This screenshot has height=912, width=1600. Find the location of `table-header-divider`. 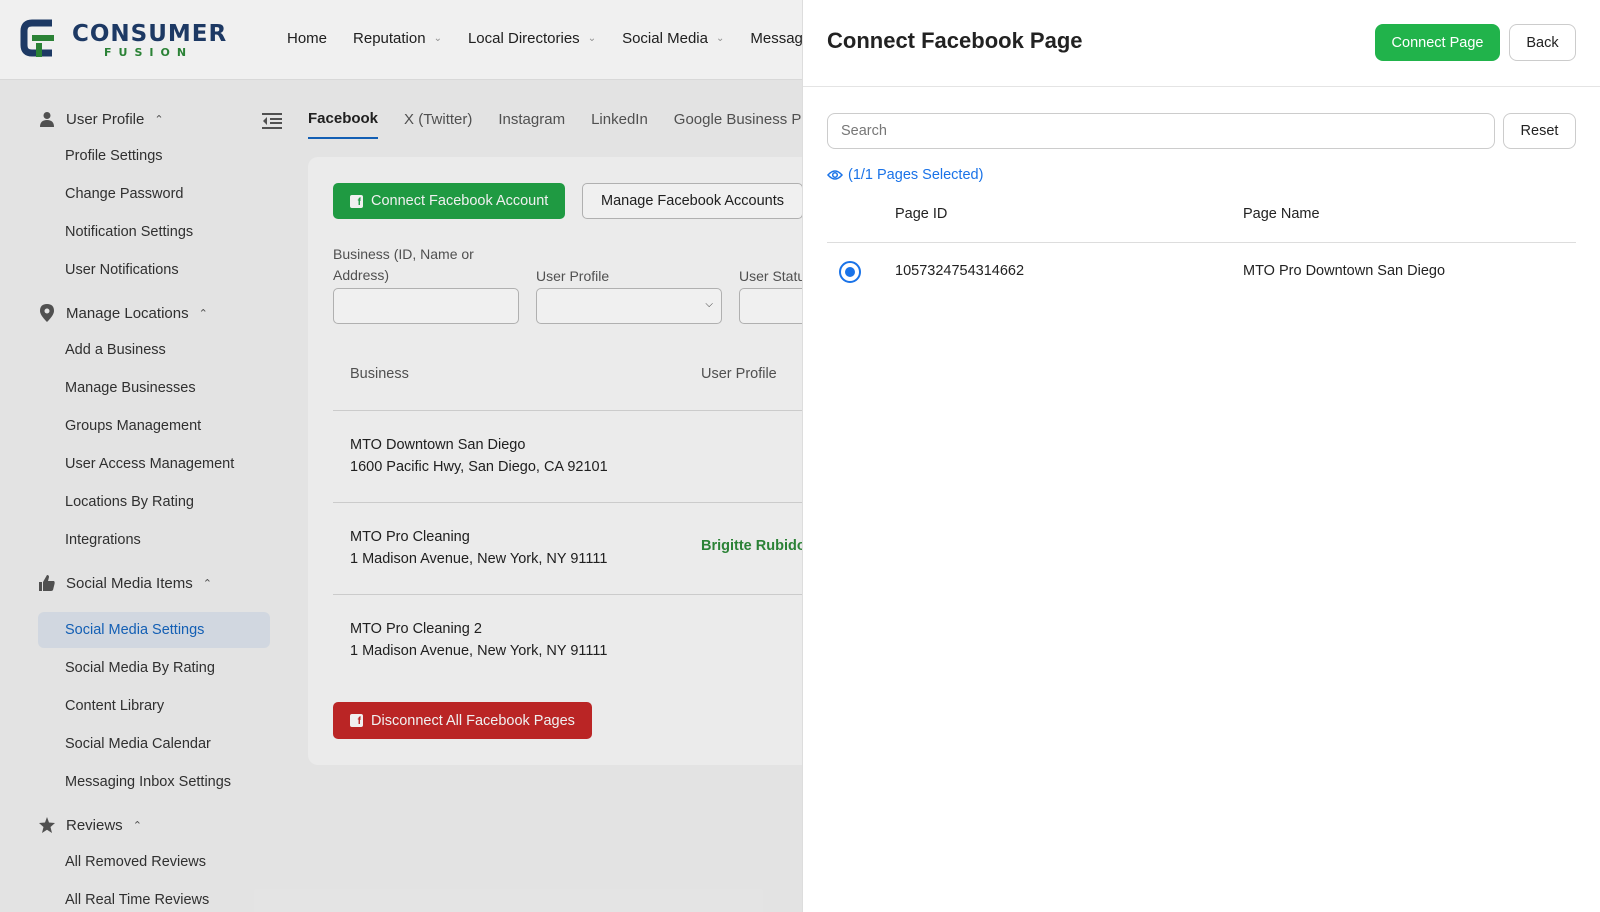

table-header-divider is located at coordinates (1201, 242).